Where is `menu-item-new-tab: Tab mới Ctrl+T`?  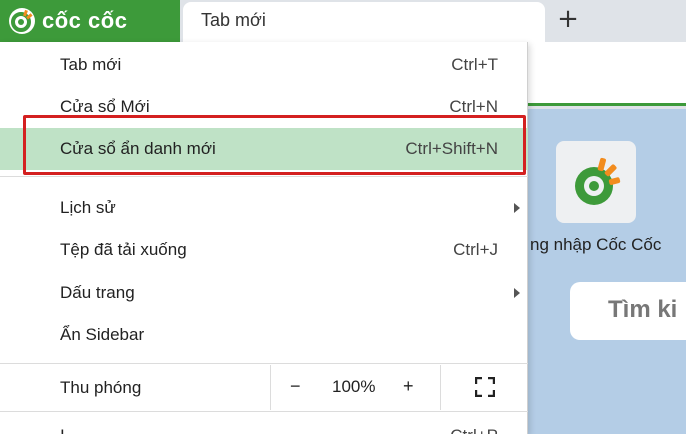
menu-item-new-tab: Tab mới Ctrl+T is located at coordinates (264, 65).